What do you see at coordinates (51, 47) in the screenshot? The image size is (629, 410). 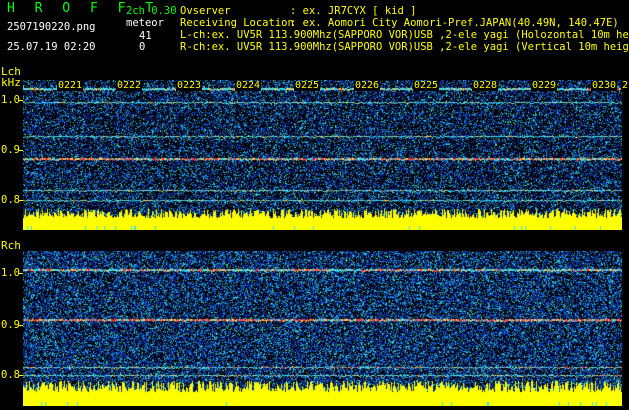 I see `datetime-label: 25.07.19 02:20` at bounding box center [51, 47].